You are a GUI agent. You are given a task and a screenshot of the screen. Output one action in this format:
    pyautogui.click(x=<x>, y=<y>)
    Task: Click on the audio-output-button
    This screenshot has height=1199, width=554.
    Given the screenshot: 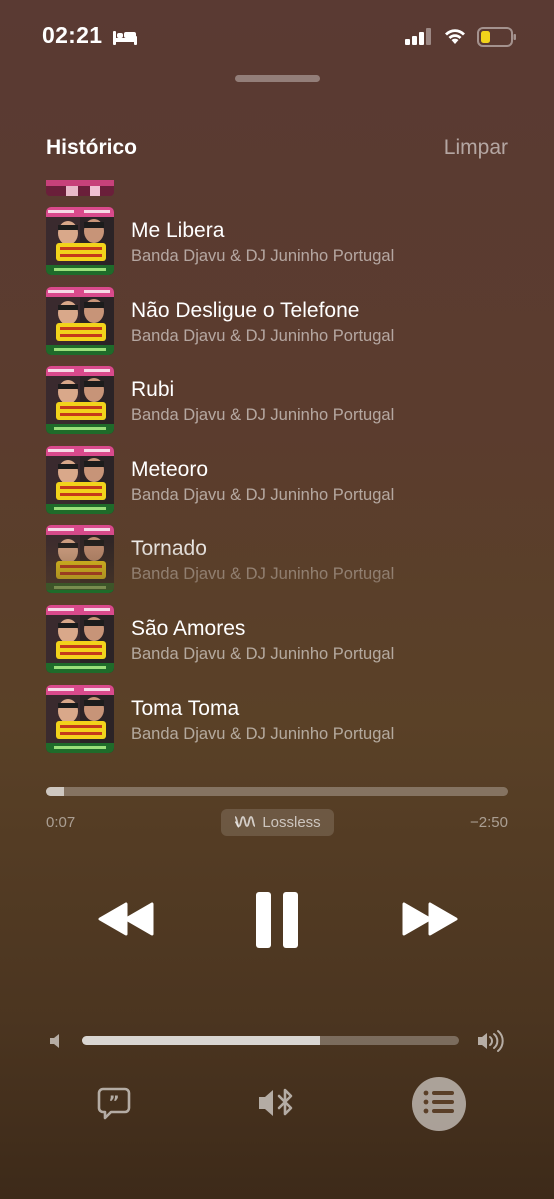 What is the action you would take?
    pyautogui.click(x=277, y=1105)
    